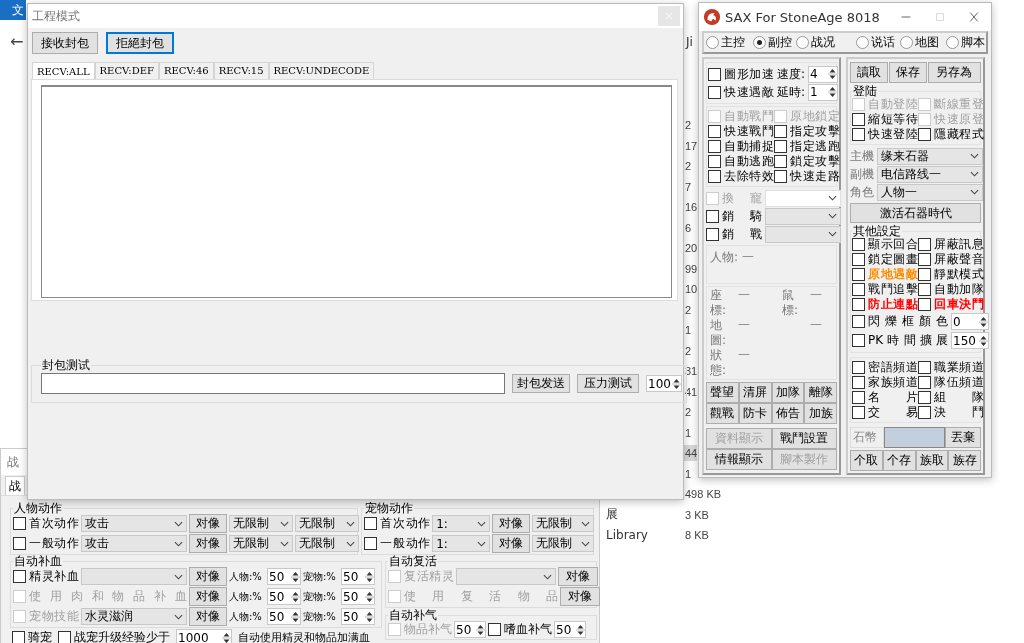 The height and width of the screenshot is (643, 1024). I want to click on dropdown: 缘来石器, so click(930, 156).